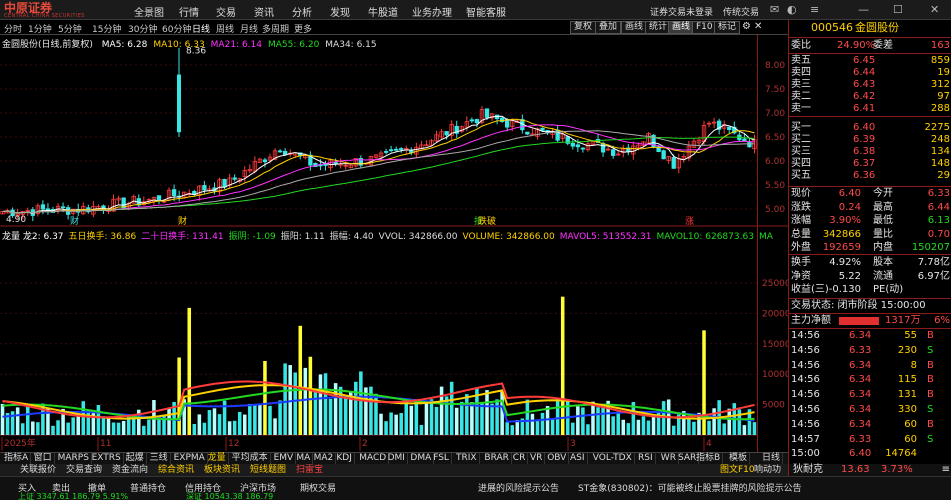 Image resolution: width=951 pixels, height=500 pixels. What do you see at coordinates (149, 11) in the screenshot?
I see `menu-item: 全景图` at bounding box center [149, 11].